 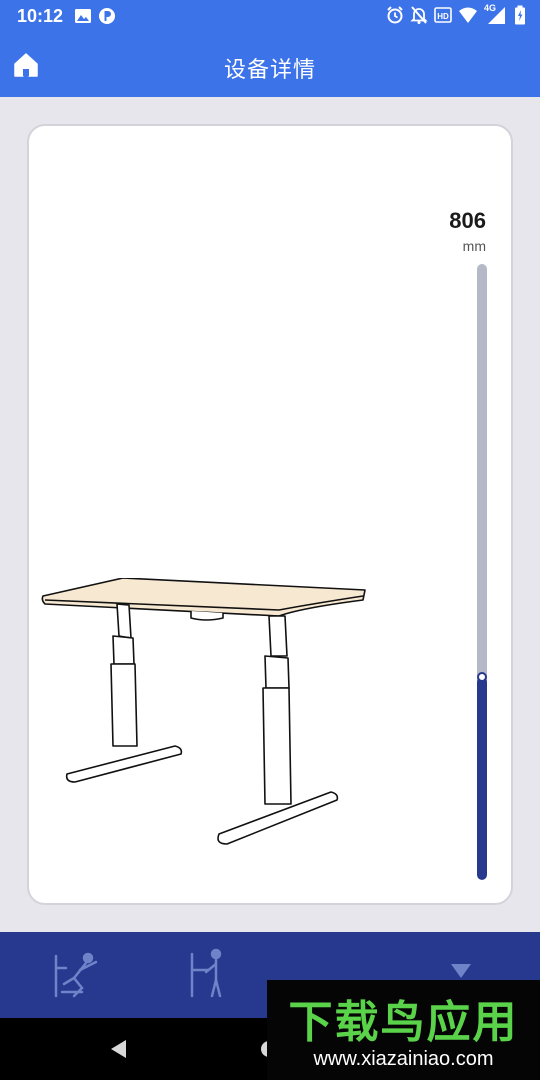 I want to click on sitting-preset-icon, so click(x=76, y=975).